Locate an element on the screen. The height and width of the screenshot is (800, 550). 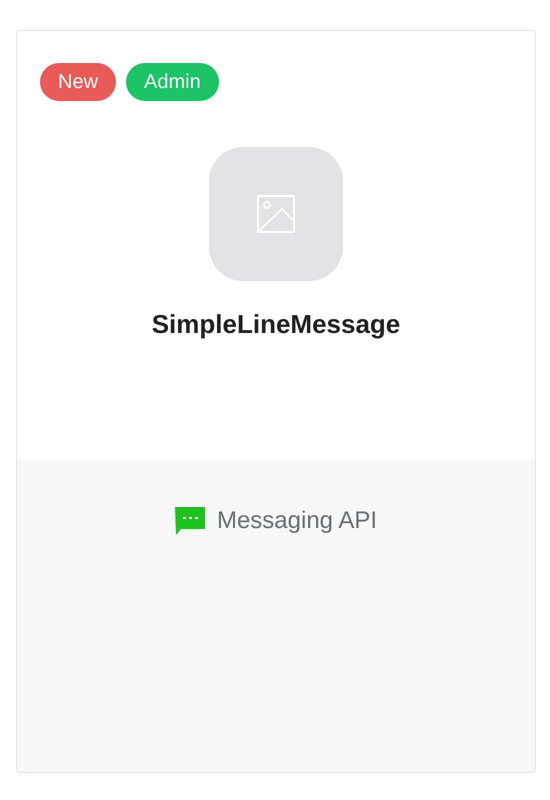
image-icon is located at coordinates (276, 214).